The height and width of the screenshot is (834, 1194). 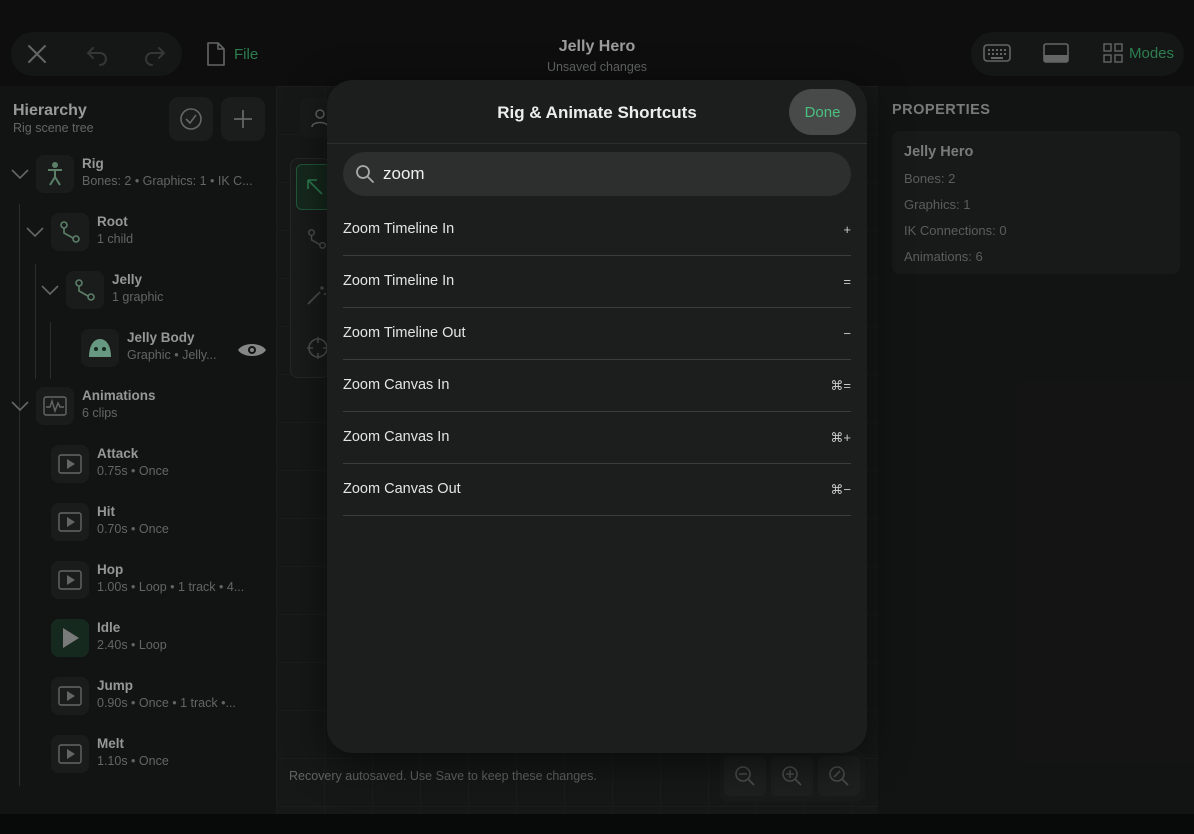 What do you see at coordinates (597, 438) in the screenshot?
I see `shortcut-row: Zoom Canvas In ⌘+` at bounding box center [597, 438].